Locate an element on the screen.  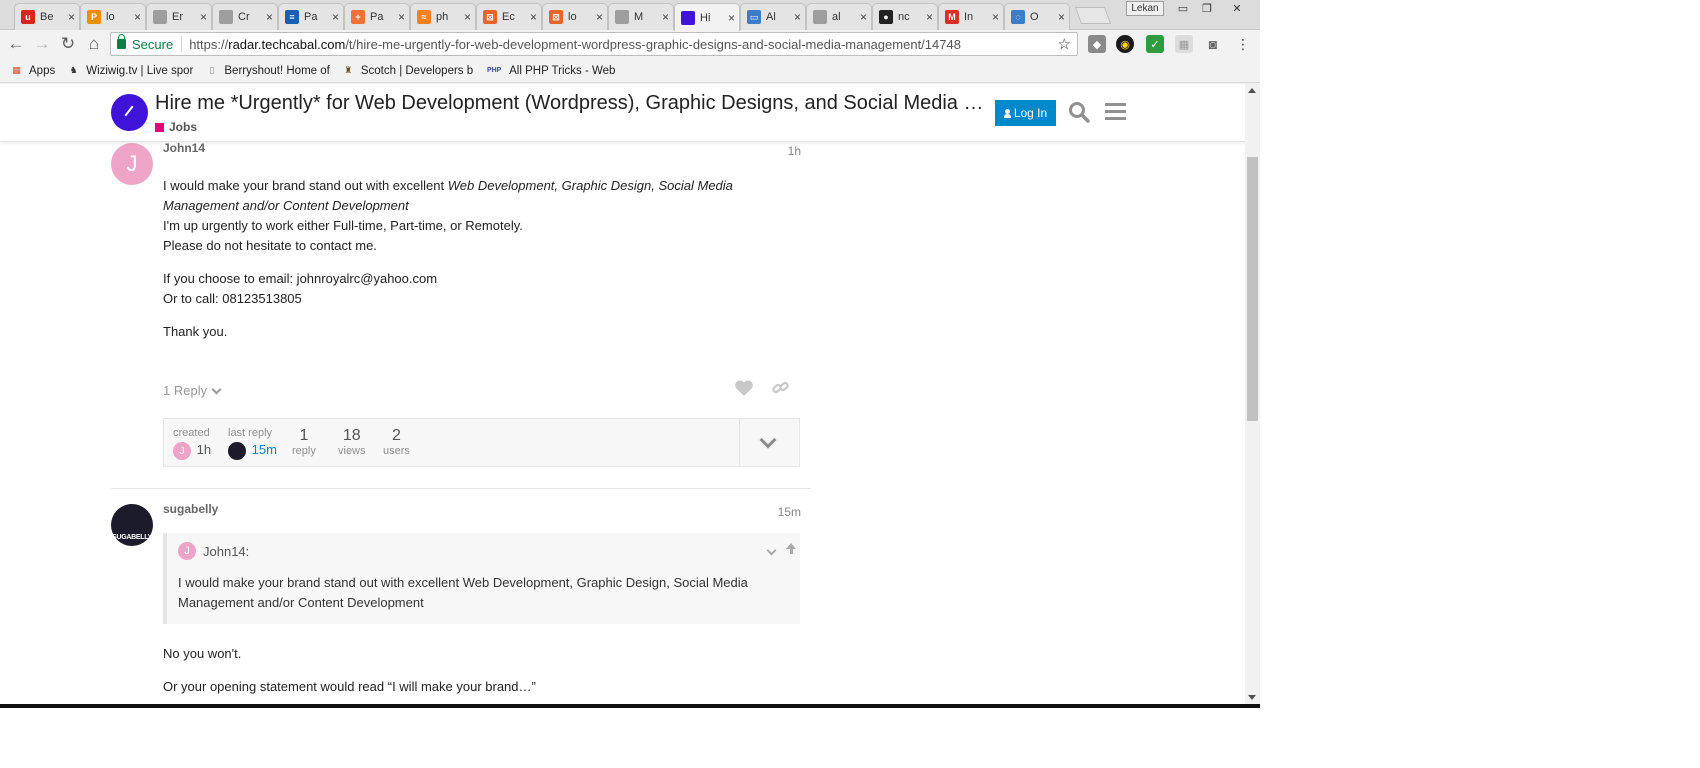
tab-title: Er is located at coordinates (177, 17).